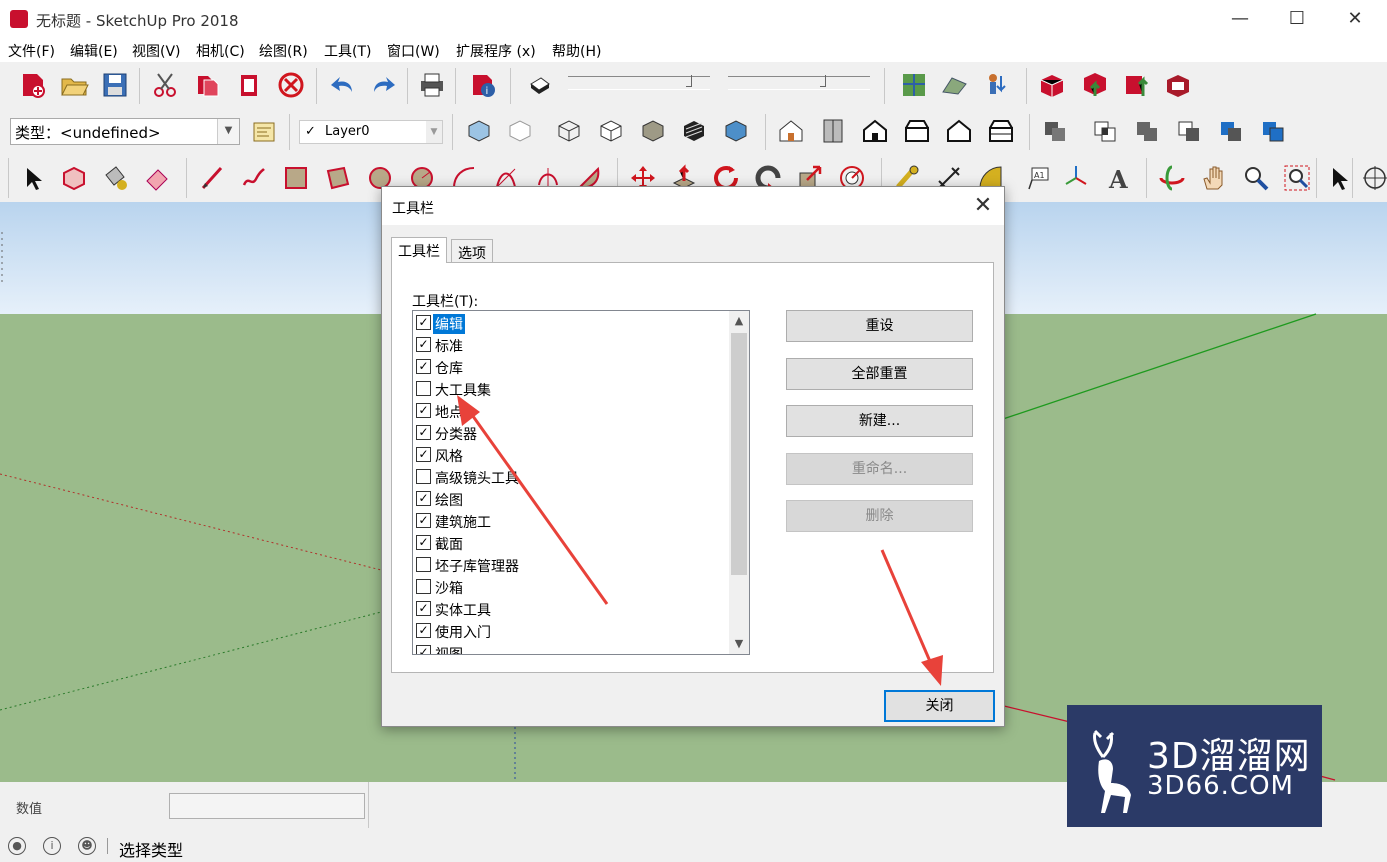 The height and width of the screenshot is (862, 1387). Describe the element at coordinates (432, 85) in the screenshot. I see `print-icon` at that location.